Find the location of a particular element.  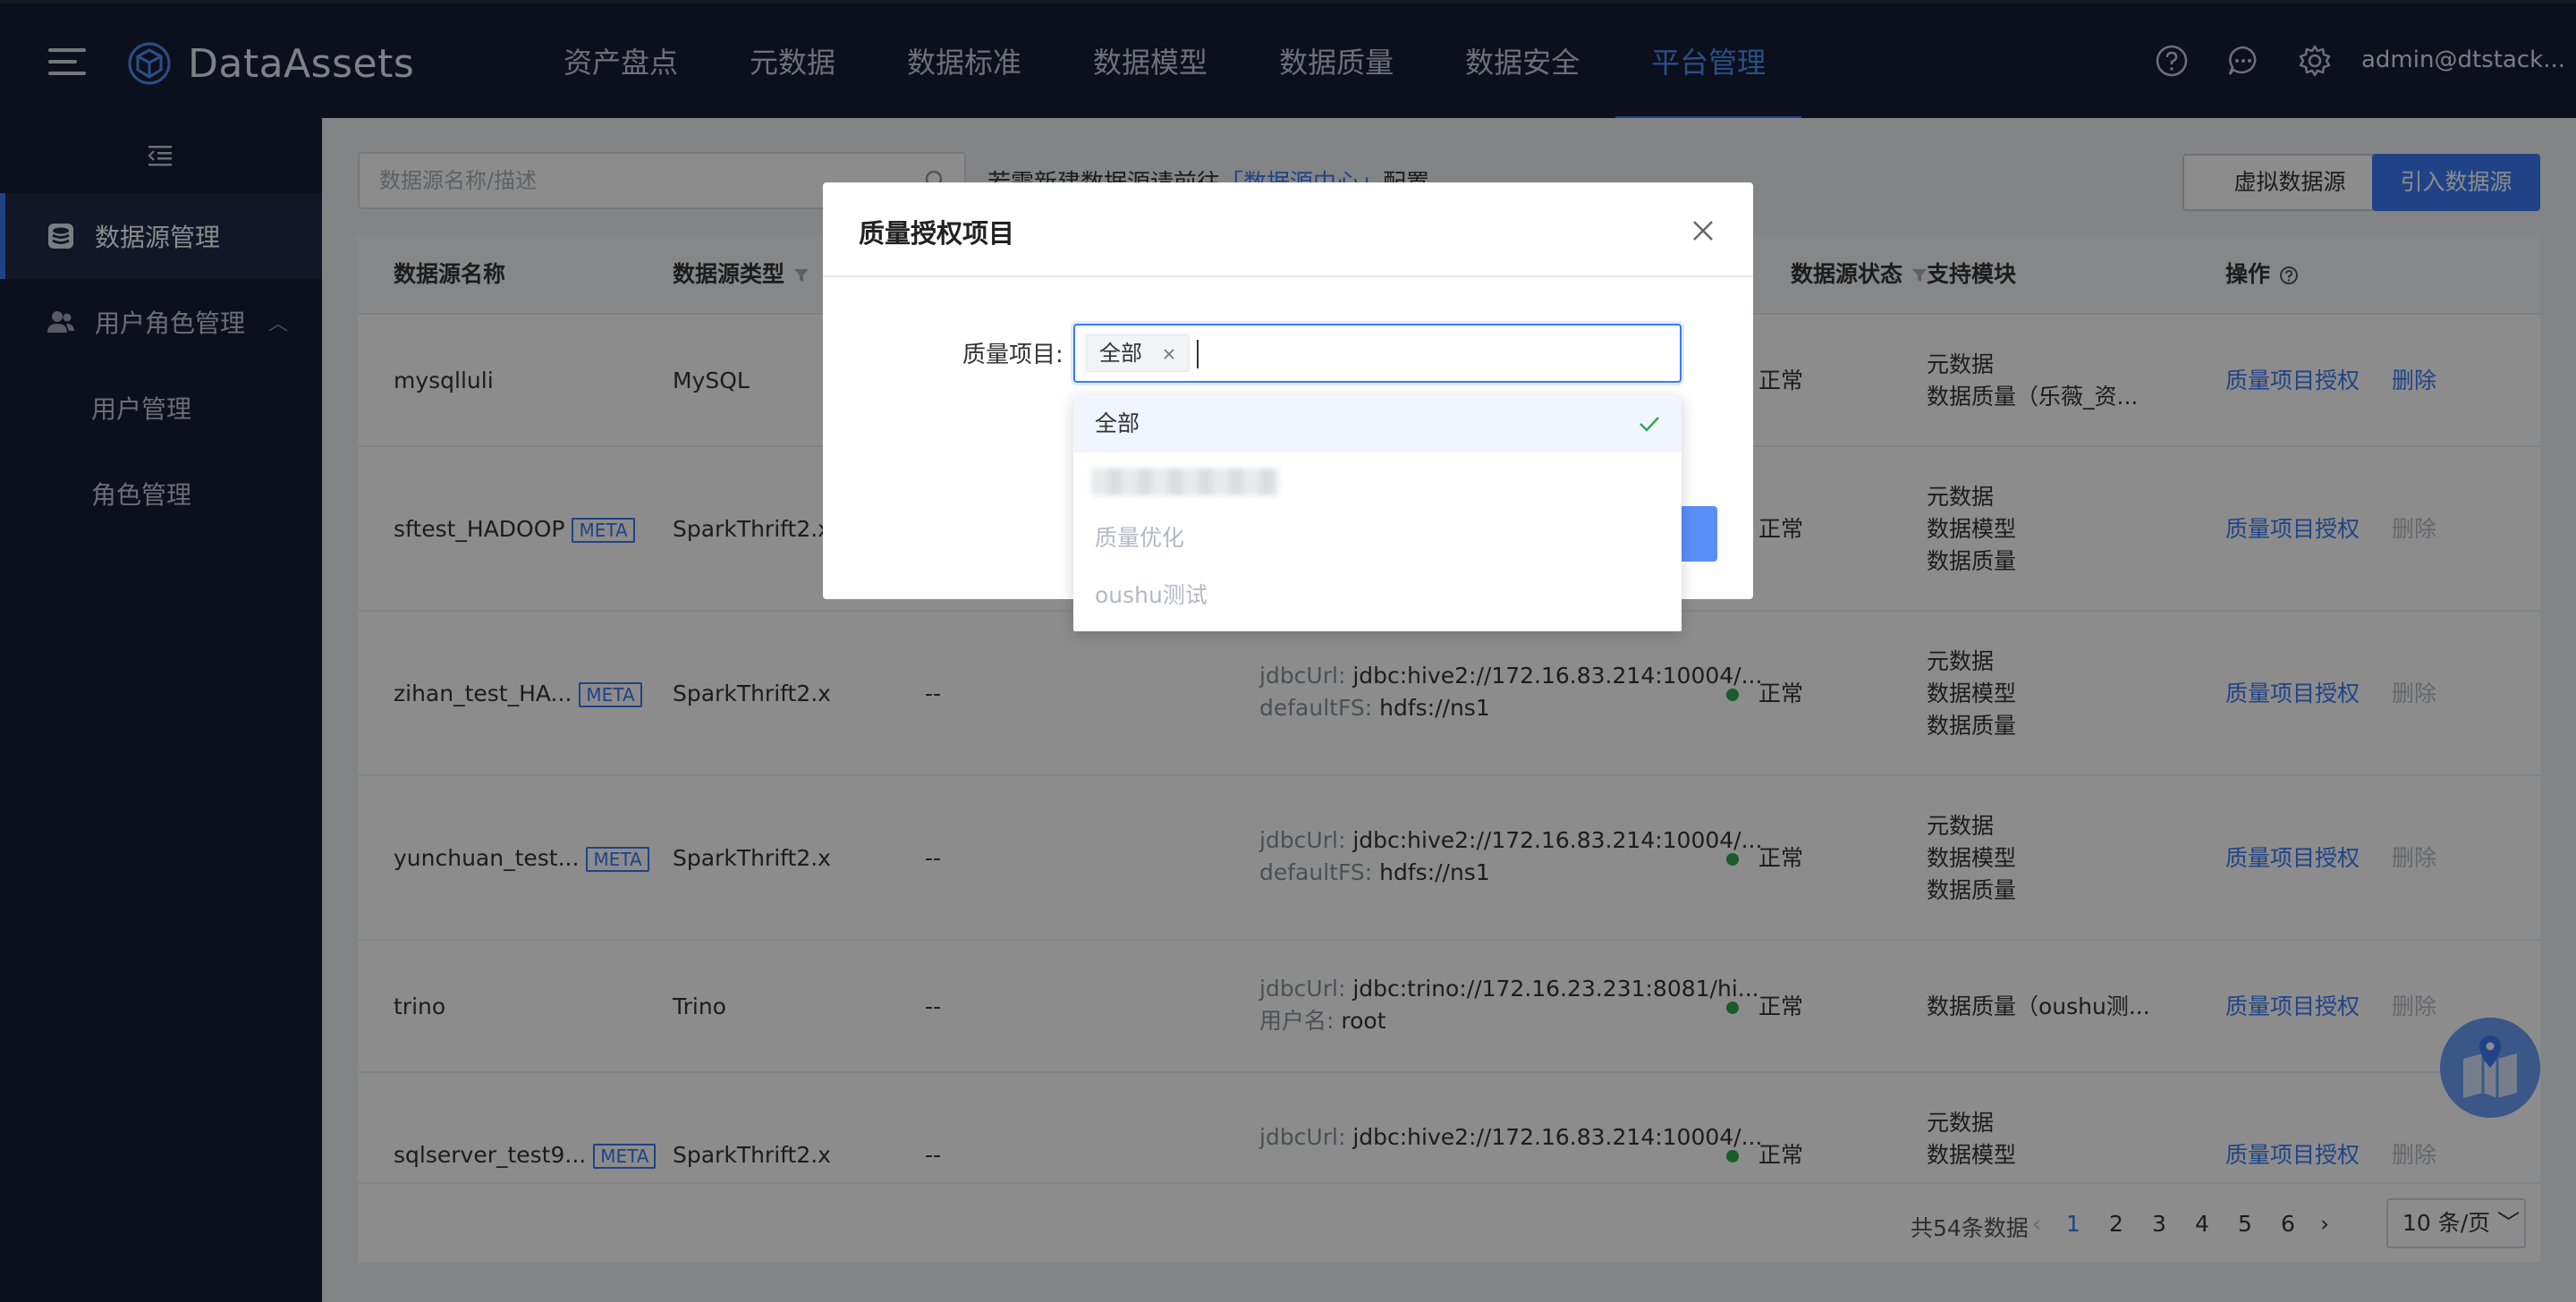

modal-header: 质量授权项目 is located at coordinates (1288, 229).